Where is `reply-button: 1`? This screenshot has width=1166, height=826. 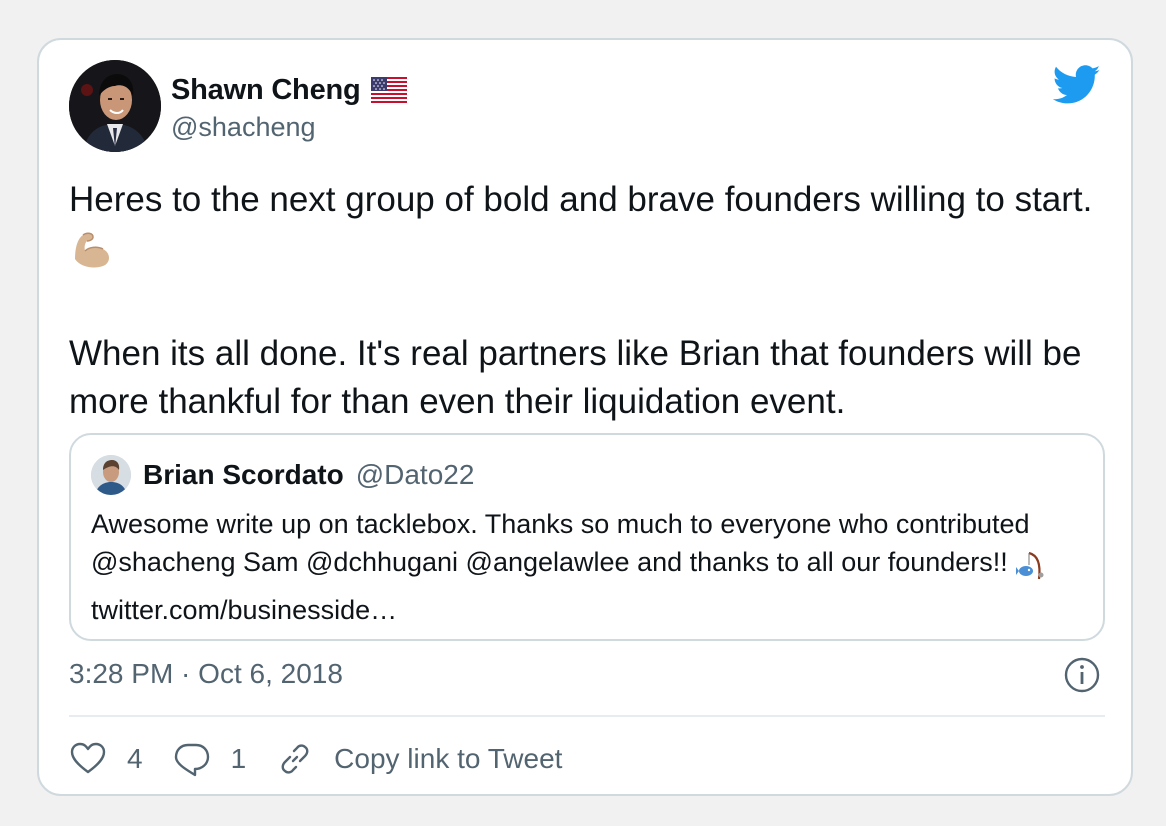 reply-button: 1 is located at coordinates (210, 759).